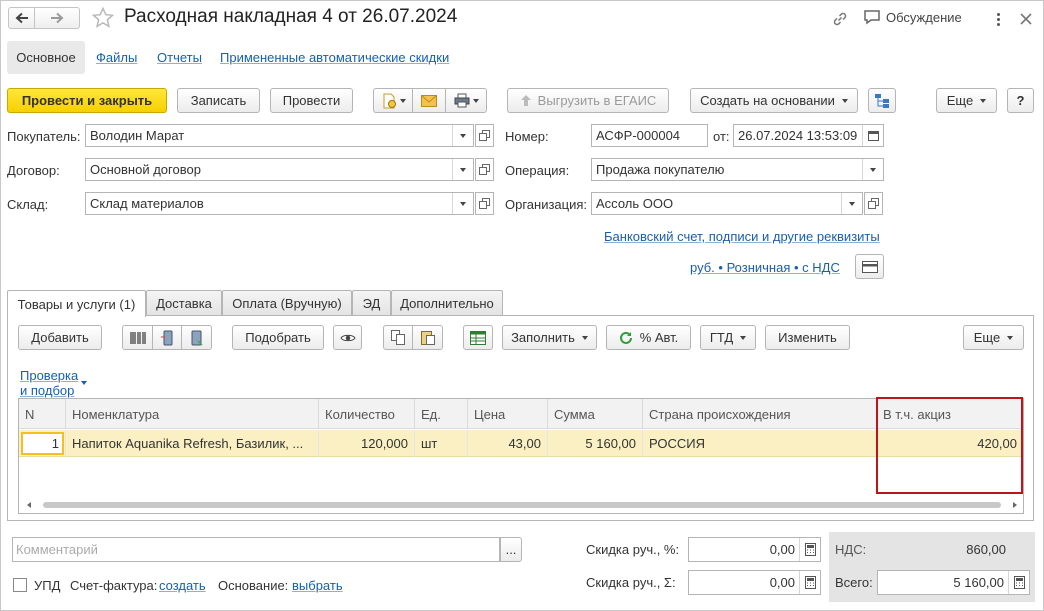 The height and width of the screenshot is (611, 1044). I want to click on scanner-button, so click(167, 337).